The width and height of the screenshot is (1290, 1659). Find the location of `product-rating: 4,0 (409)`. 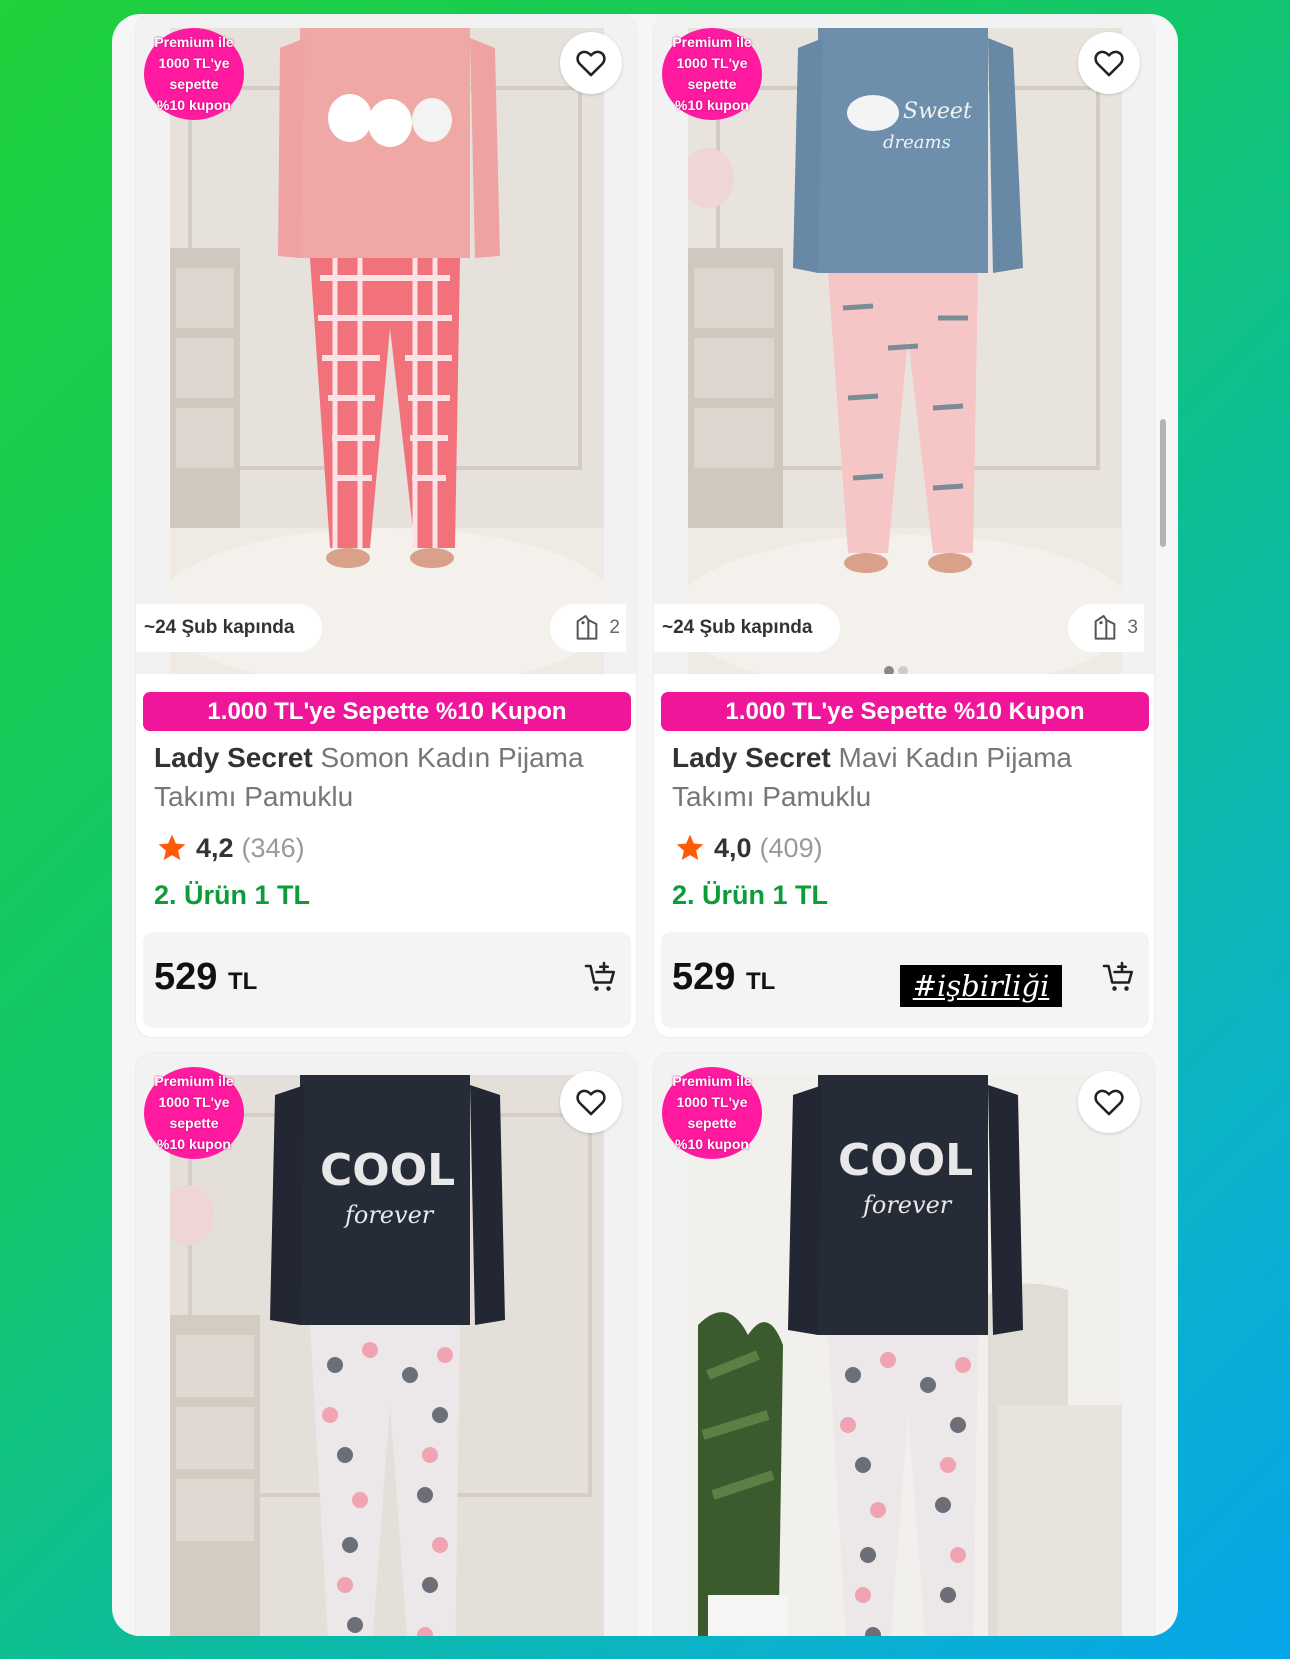

product-rating: 4,0 (409) is located at coordinates (748, 848).